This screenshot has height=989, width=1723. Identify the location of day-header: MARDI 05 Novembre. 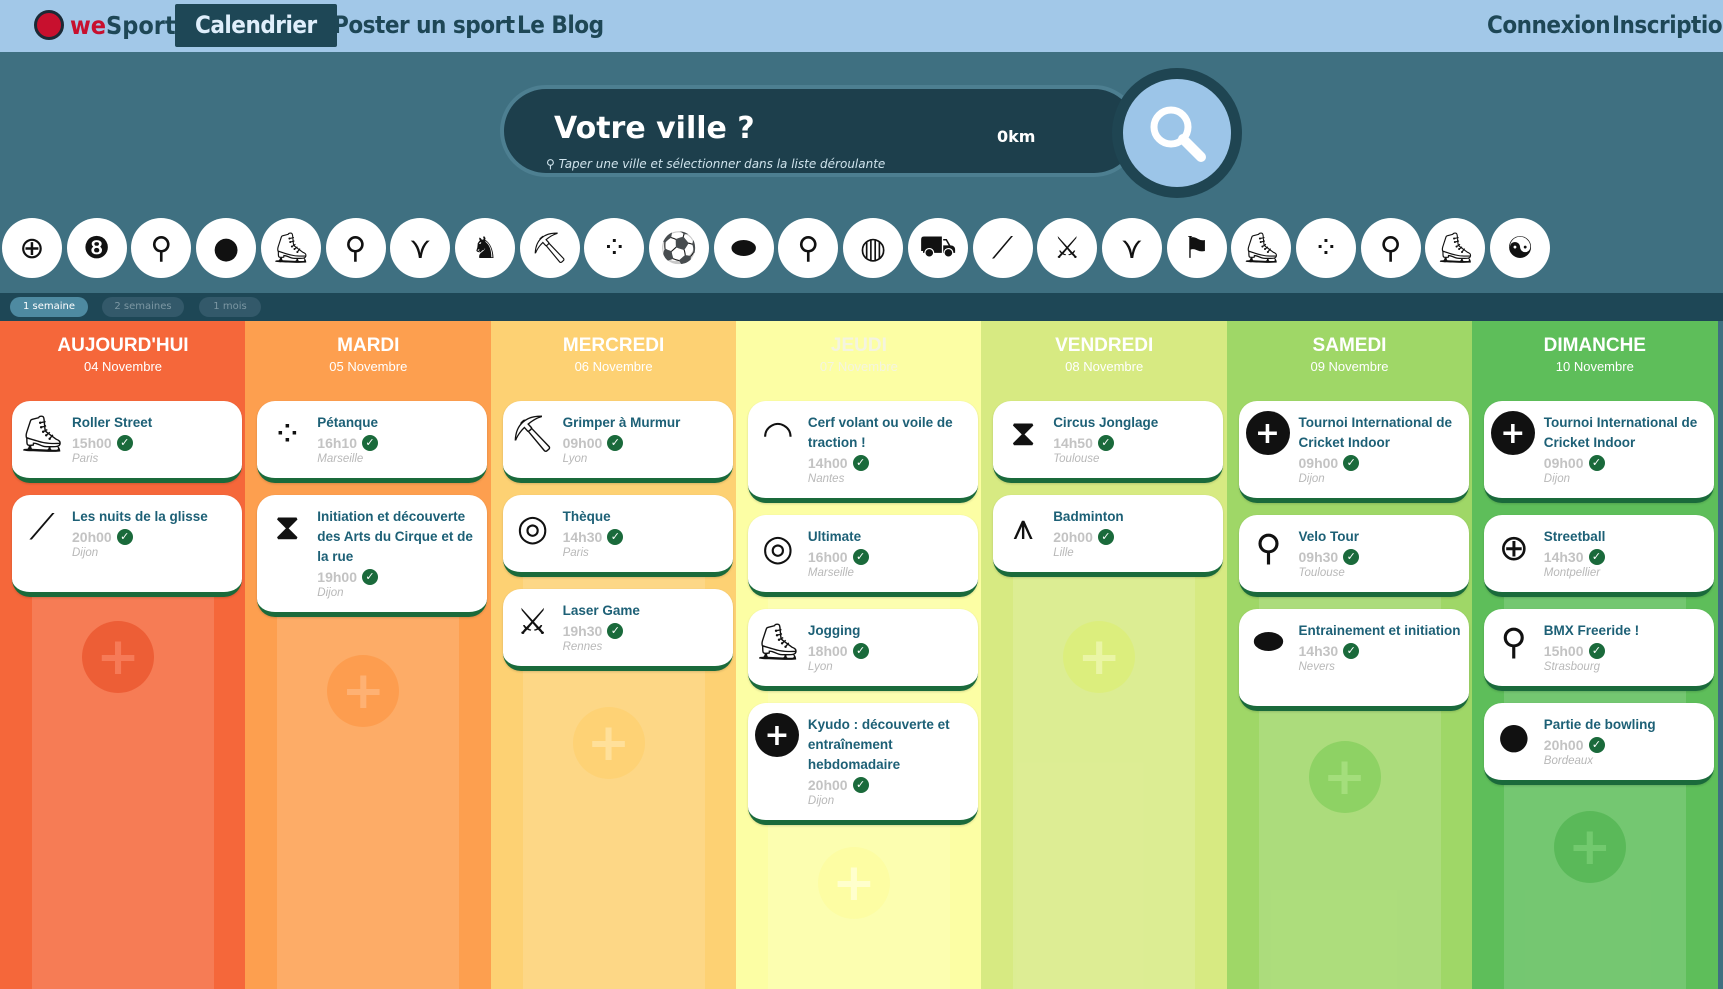
(368, 354).